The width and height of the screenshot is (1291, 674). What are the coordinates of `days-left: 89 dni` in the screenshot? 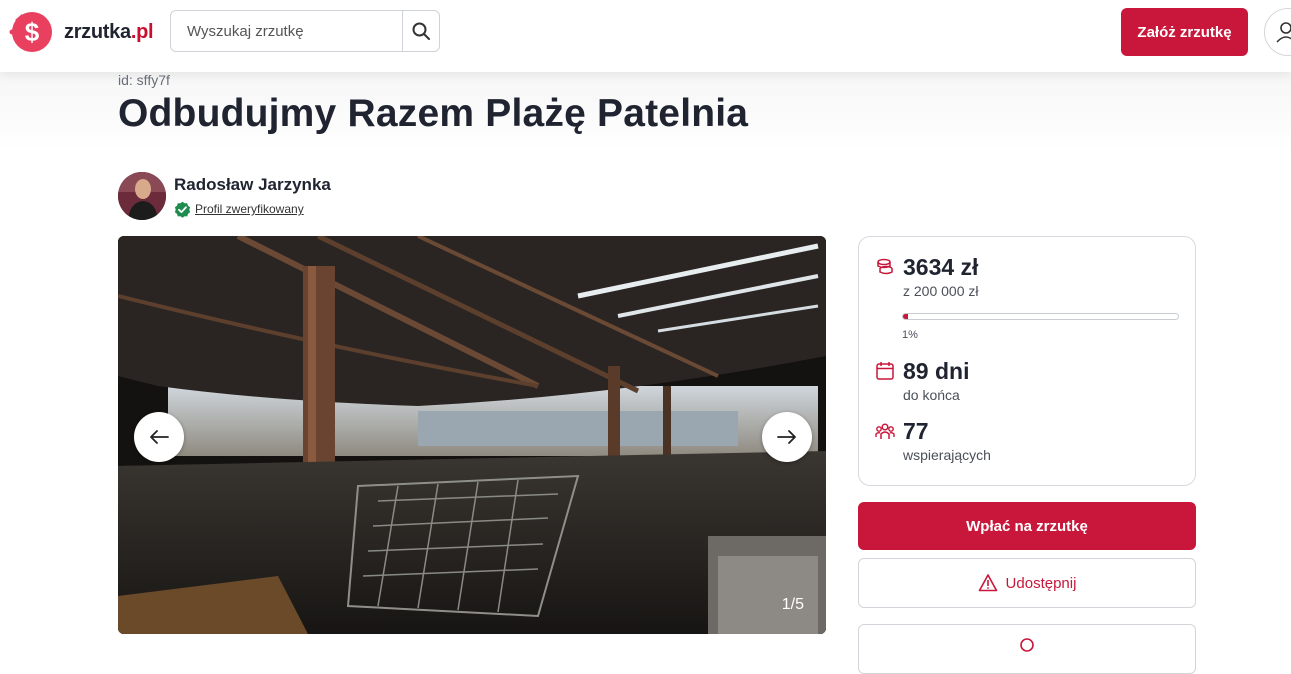 It's located at (936, 371).